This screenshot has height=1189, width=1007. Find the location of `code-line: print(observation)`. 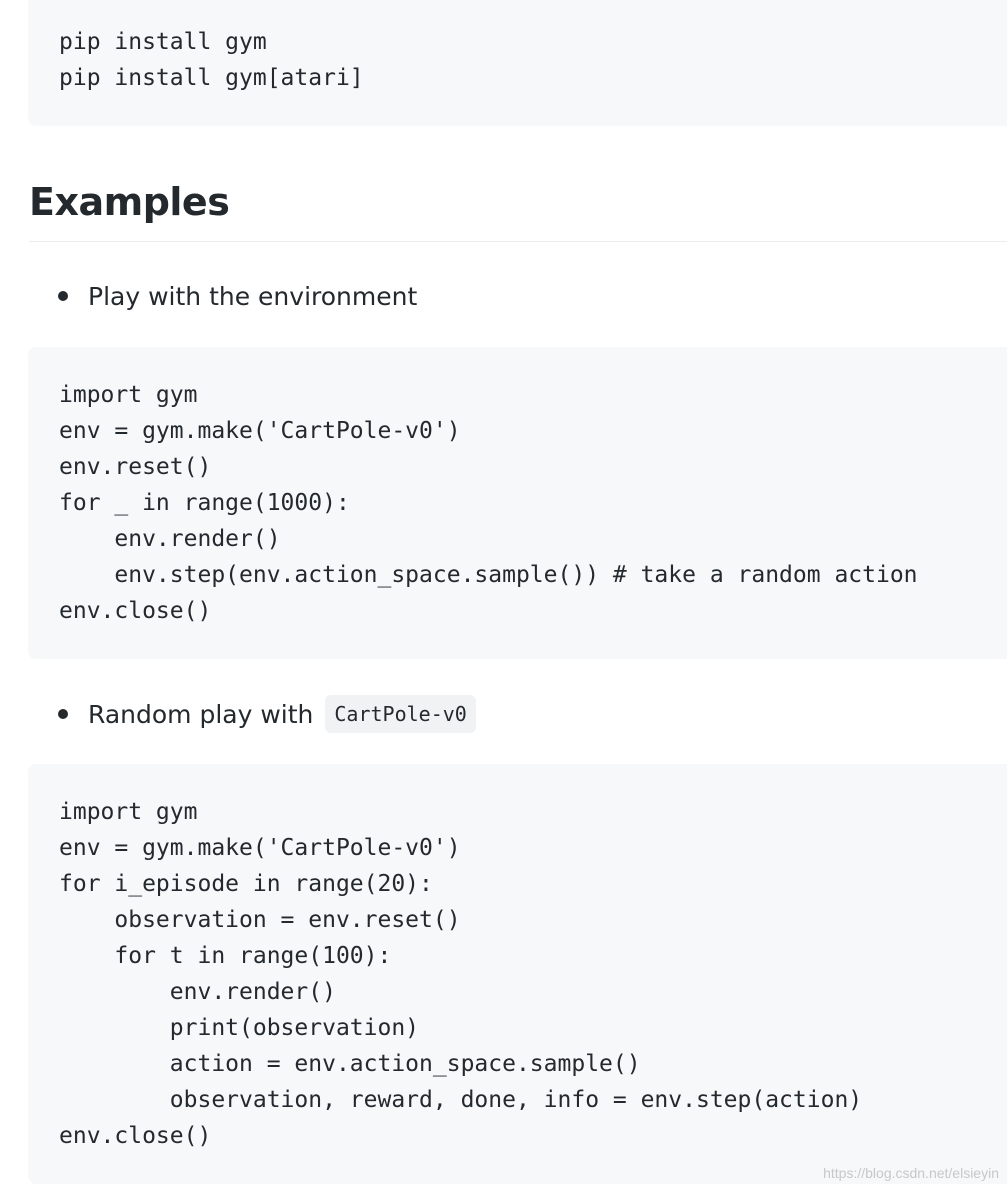

code-line: print(observation) is located at coordinates (239, 1028).